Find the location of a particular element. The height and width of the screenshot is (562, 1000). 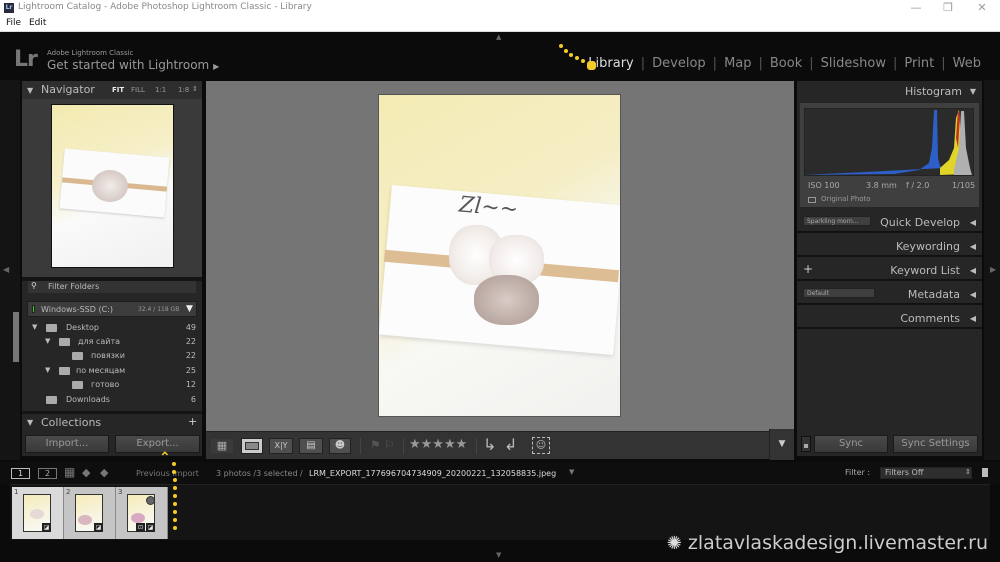

comments-label: Comments is located at coordinates (930, 318).